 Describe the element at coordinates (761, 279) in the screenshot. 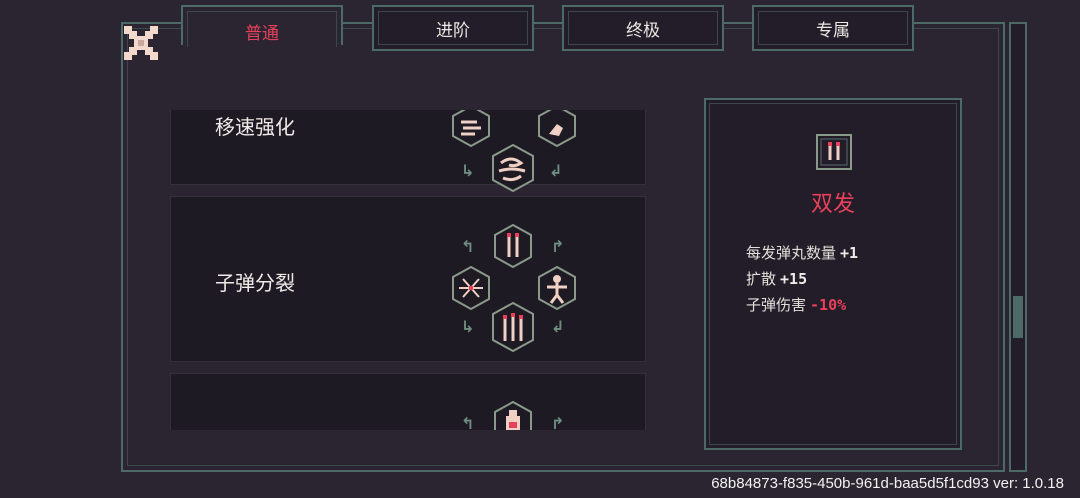

I see `stat-label: 扩散` at that location.